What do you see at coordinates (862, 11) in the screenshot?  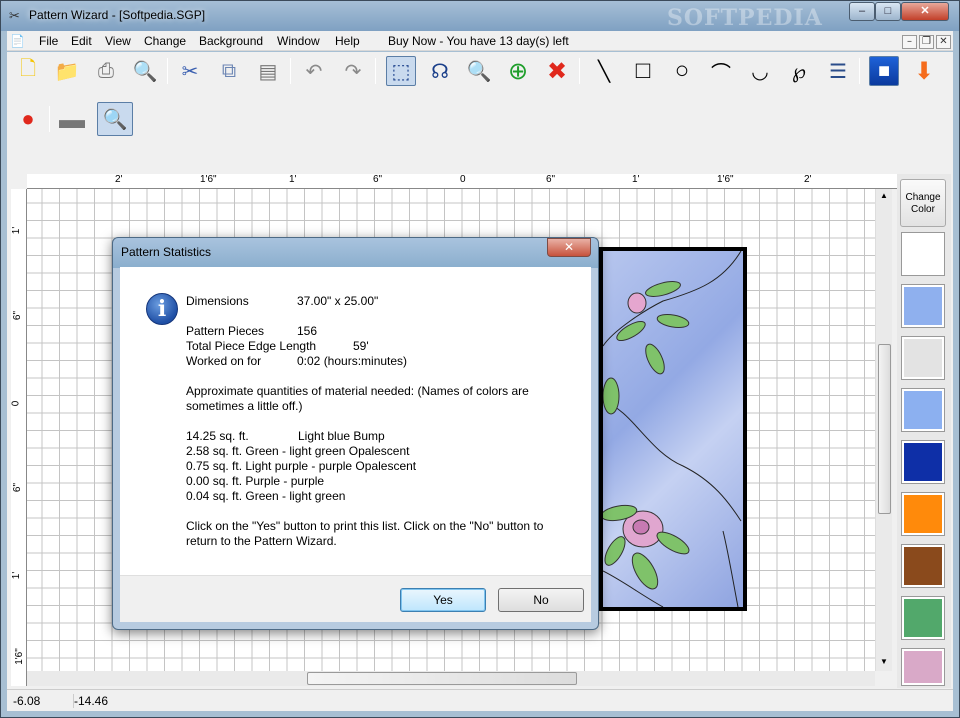 I see `minimize-button: –` at bounding box center [862, 11].